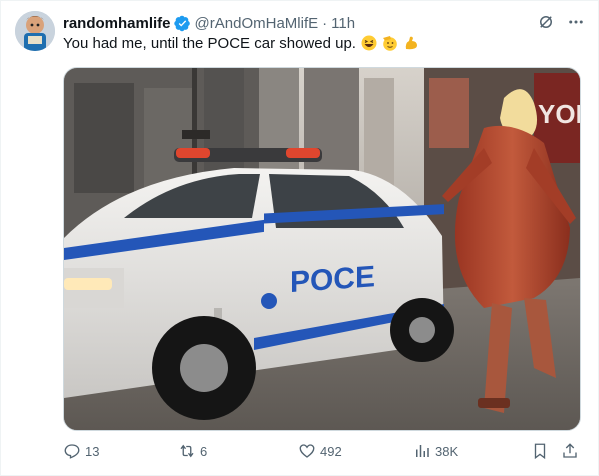 This screenshot has width=599, height=476. What do you see at coordinates (92, 451) in the screenshot?
I see `reply-count: 13` at bounding box center [92, 451].